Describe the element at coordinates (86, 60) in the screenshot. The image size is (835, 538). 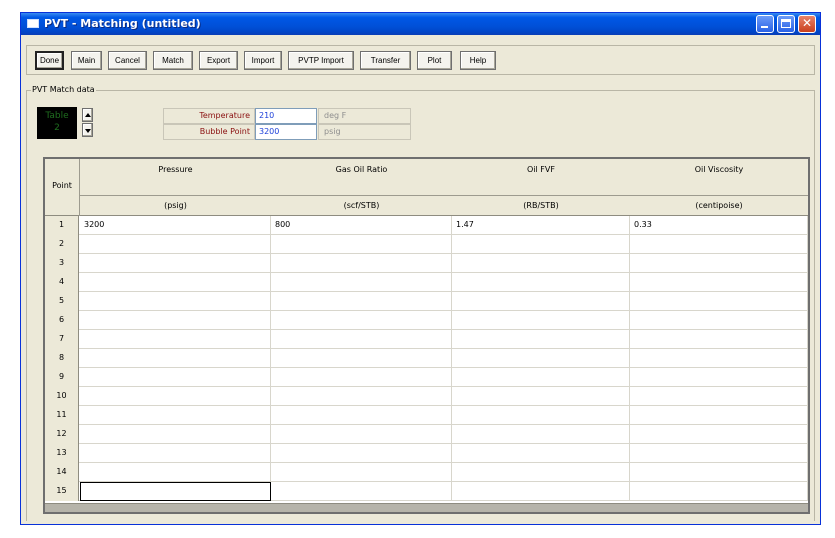
I see `main-button: Main` at that location.